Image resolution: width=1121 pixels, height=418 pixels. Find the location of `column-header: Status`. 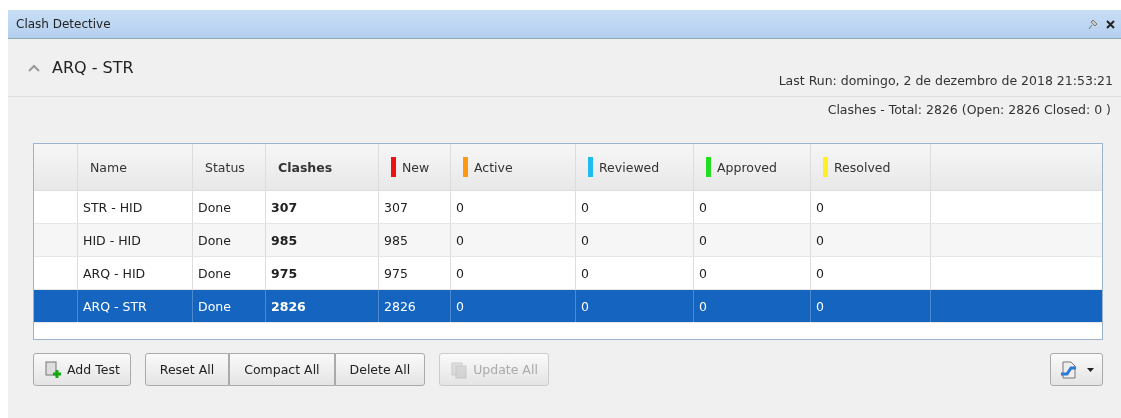

column-header: Status is located at coordinates (229, 167).